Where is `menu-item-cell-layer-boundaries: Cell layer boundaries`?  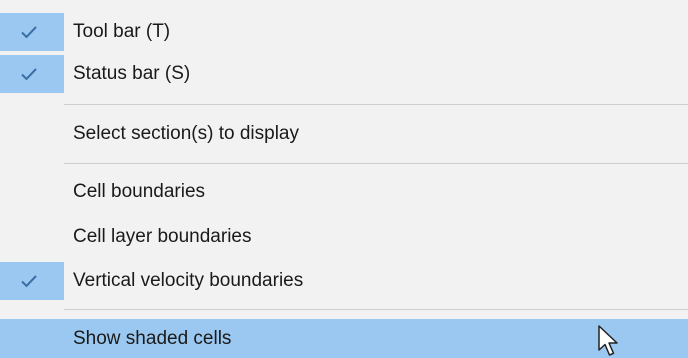 menu-item-cell-layer-boundaries: Cell layer boundaries is located at coordinates (344, 237).